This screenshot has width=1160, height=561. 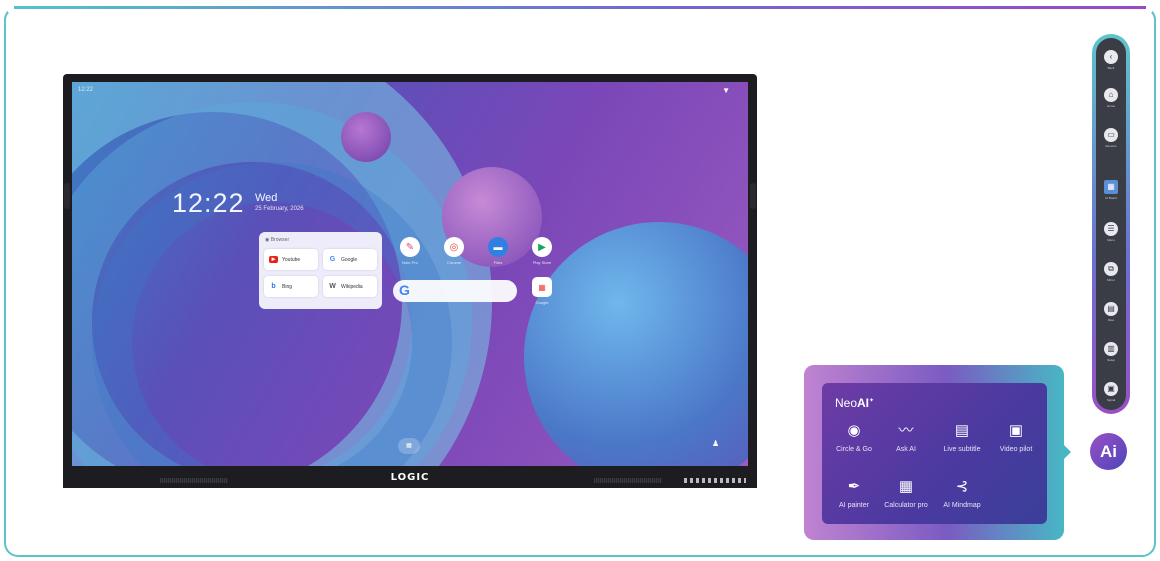 What do you see at coordinates (67, 196) in the screenshot?
I see `left-edge-tab` at bounding box center [67, 196].